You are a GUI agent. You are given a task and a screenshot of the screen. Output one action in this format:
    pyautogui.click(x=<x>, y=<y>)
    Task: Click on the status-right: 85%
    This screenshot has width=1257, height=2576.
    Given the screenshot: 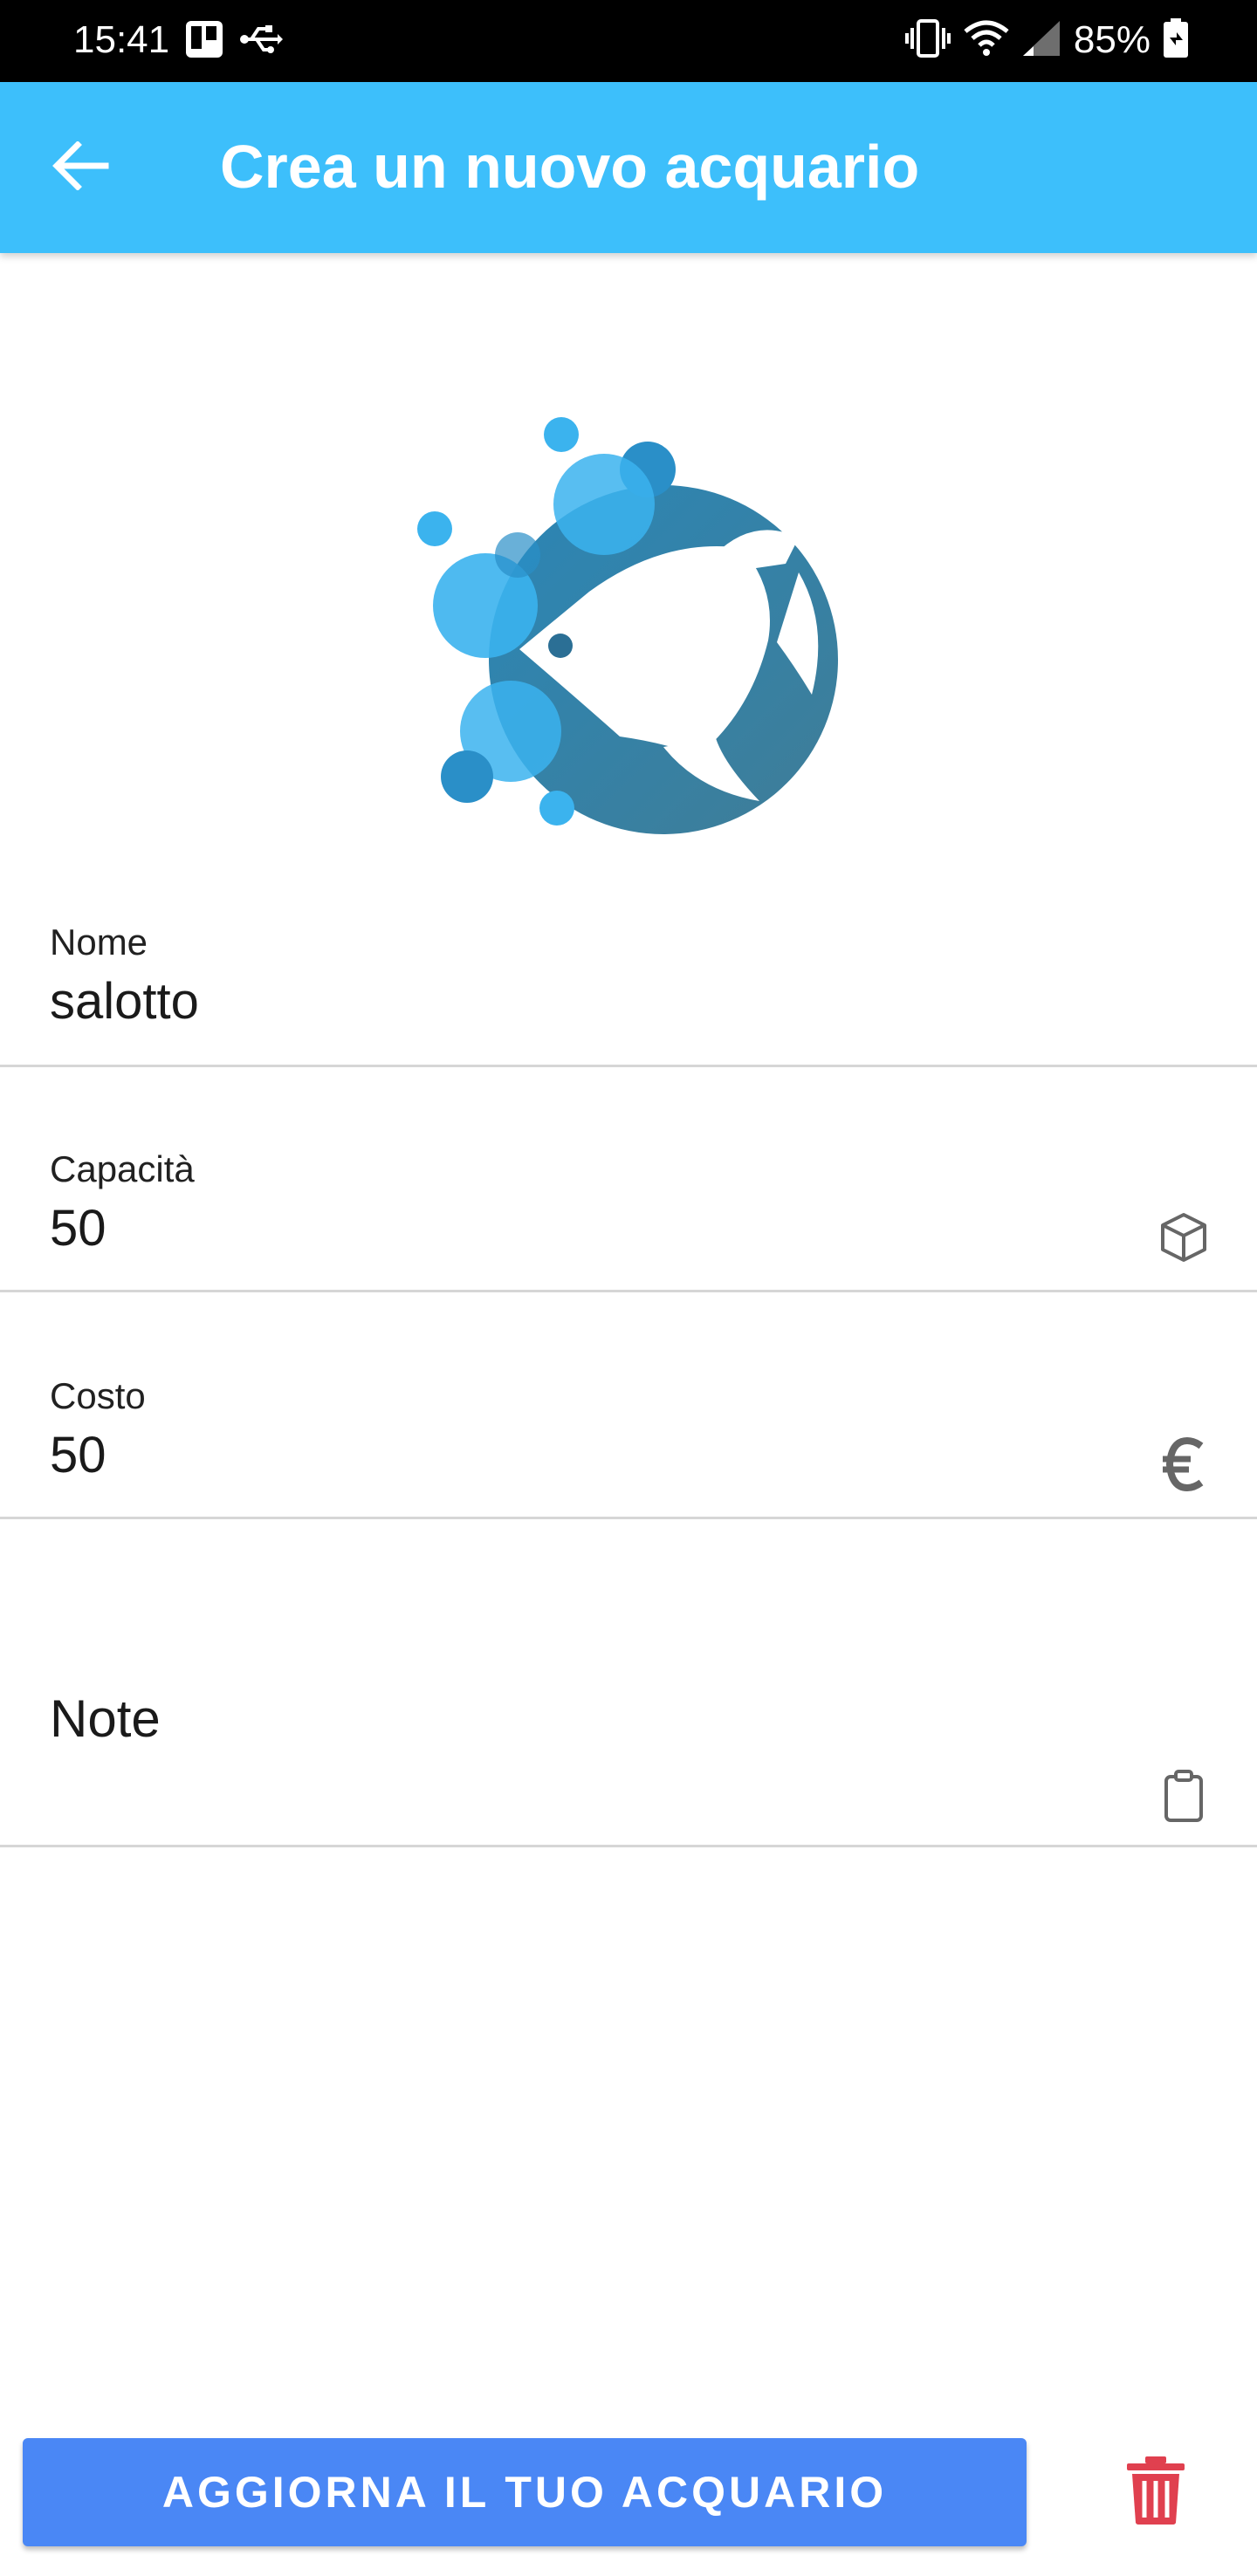 What is the action you would take?
    pyautogui.click(x=1046, y=40)
    